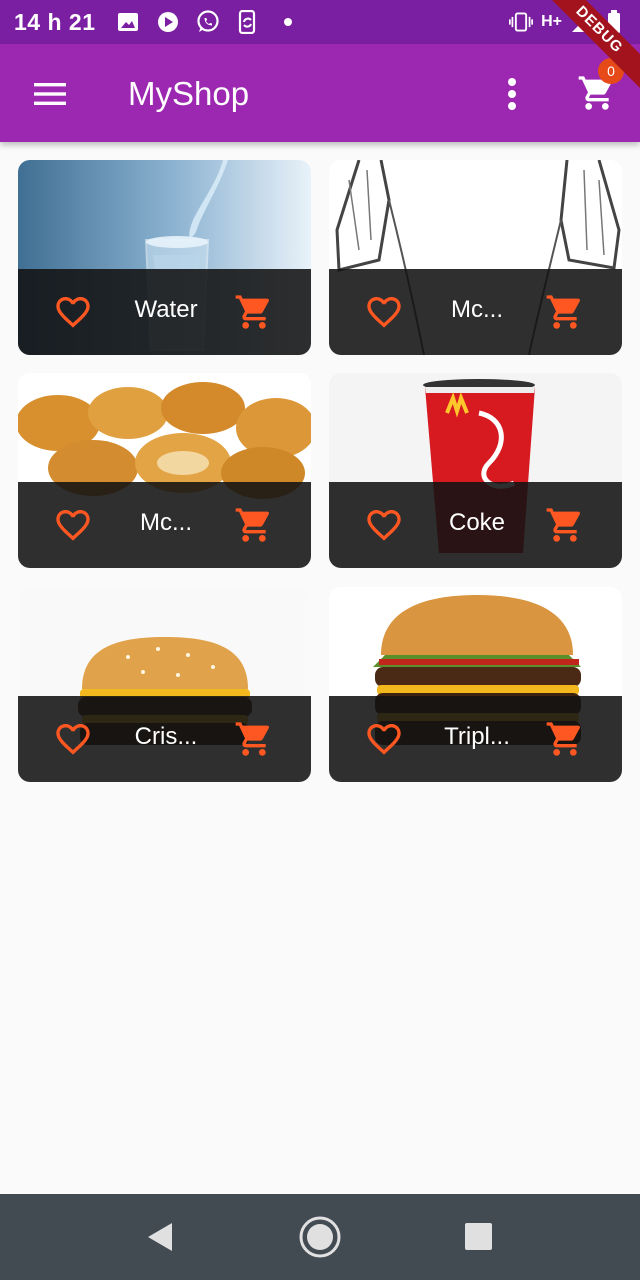 The image size is (640, 1280). I want to click on tile-footer: Coke, so click(475, 525).